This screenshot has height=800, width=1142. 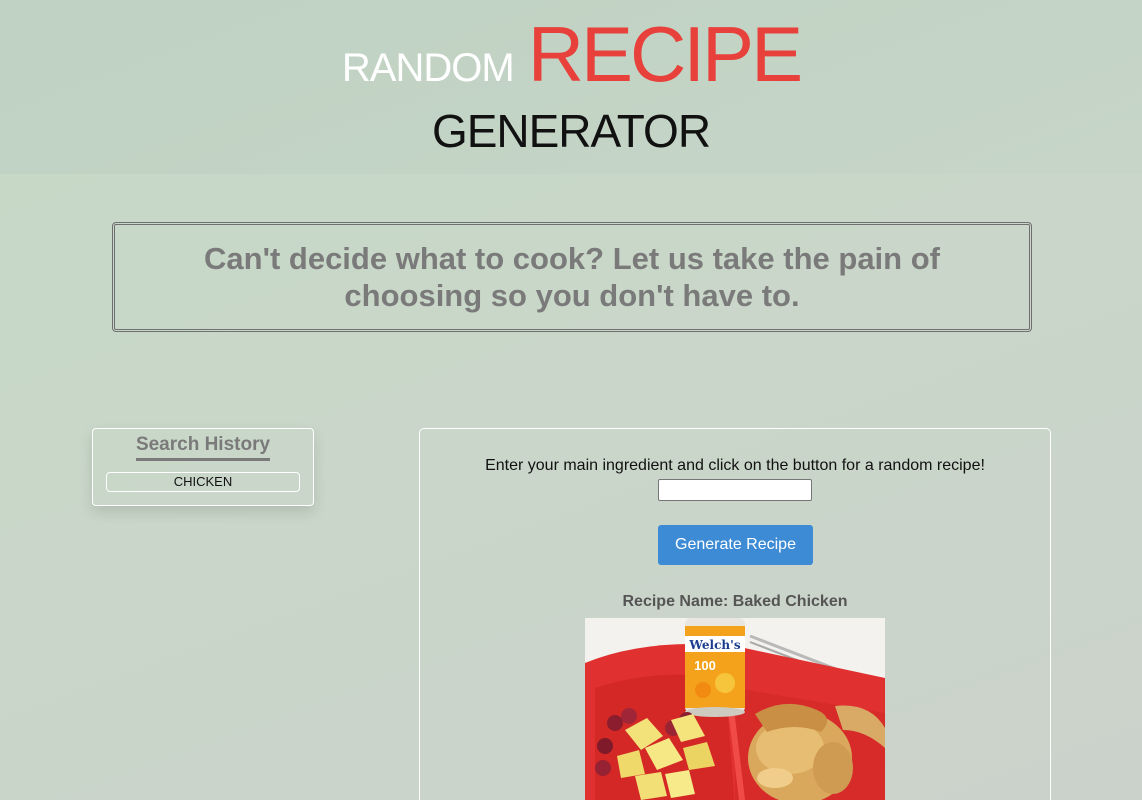 I want to click on search-history-heading: Search History, so click(x=203, y=447).